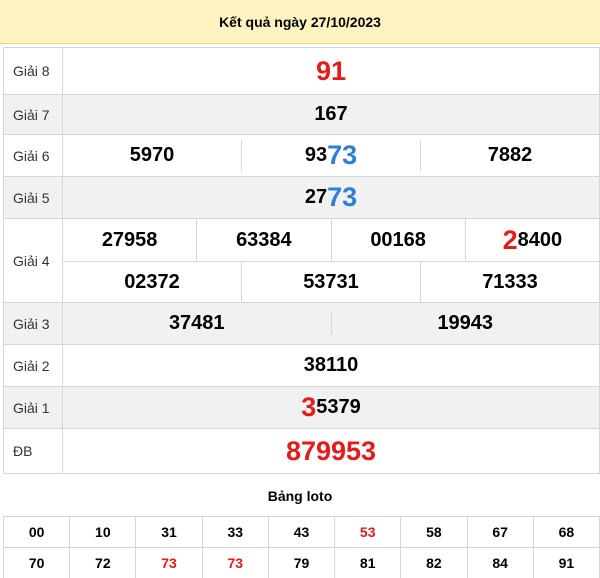 This screenshot has height=578, width=600. What do you see at coordinates (36, 562) in the screenshot?
I see `loto-number: 70` at bounding box center [36, 562].